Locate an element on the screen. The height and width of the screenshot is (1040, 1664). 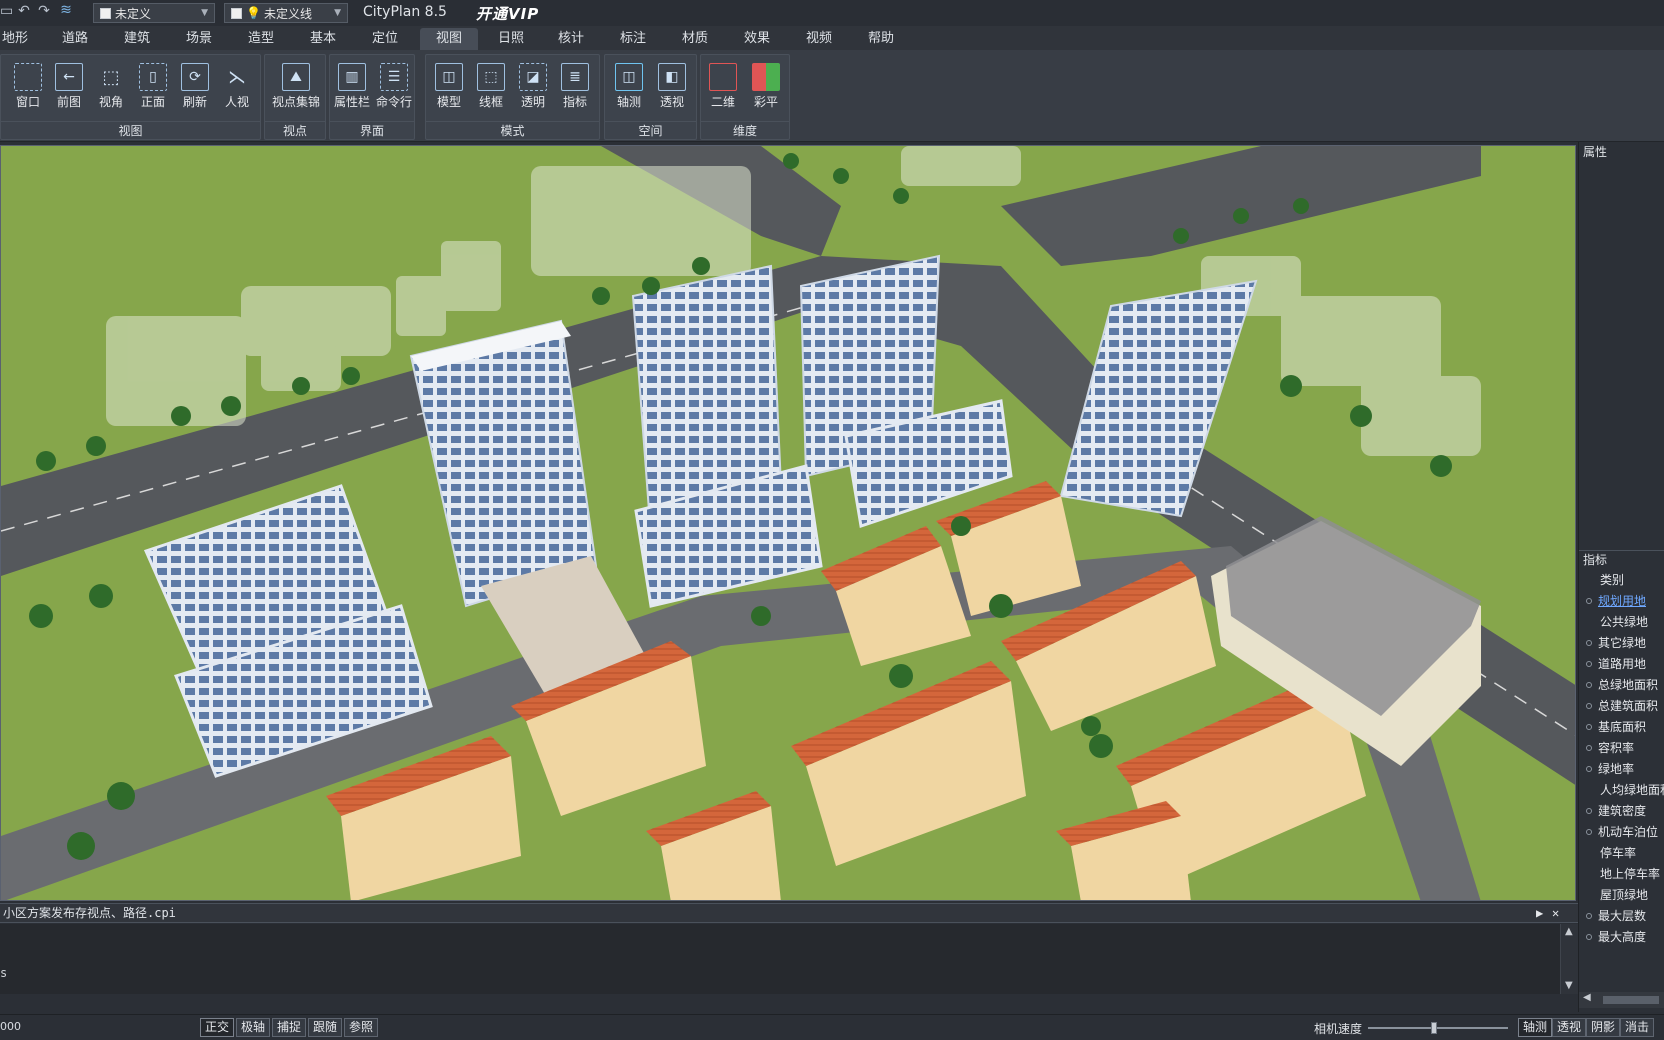
layer-select: 未定义 ▼ is located at coordinates (154, 13).